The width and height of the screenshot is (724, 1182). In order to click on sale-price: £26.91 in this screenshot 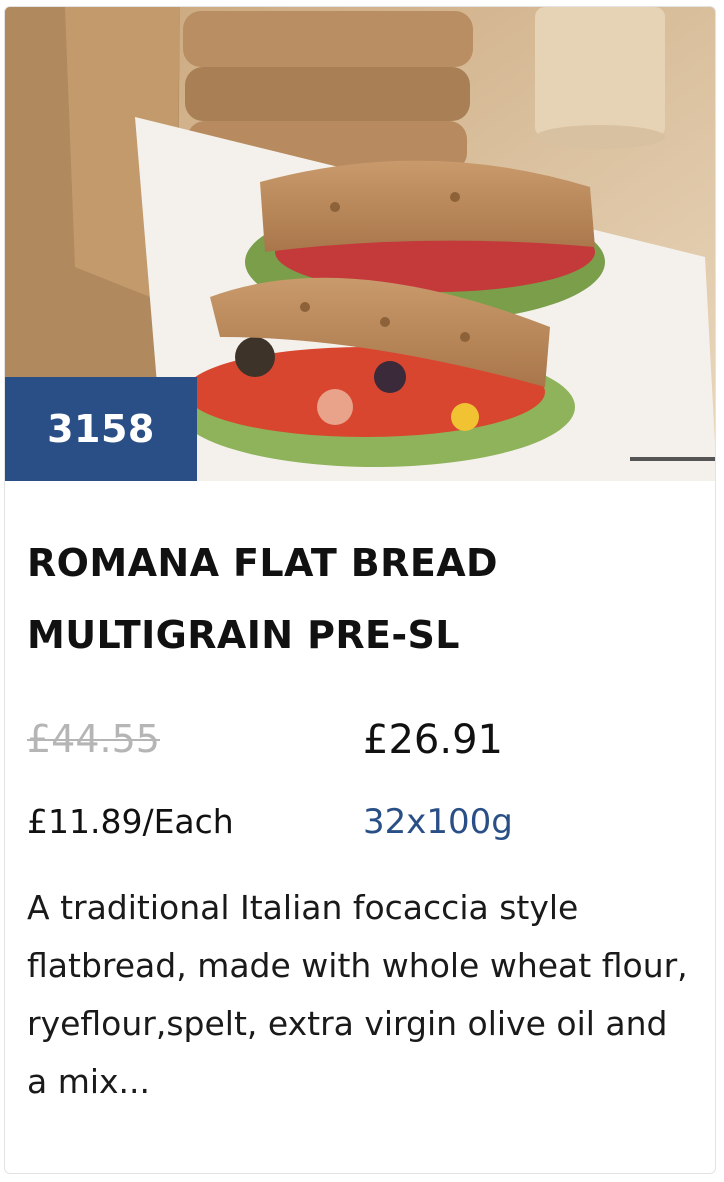, I will do `click(433, 740)`.